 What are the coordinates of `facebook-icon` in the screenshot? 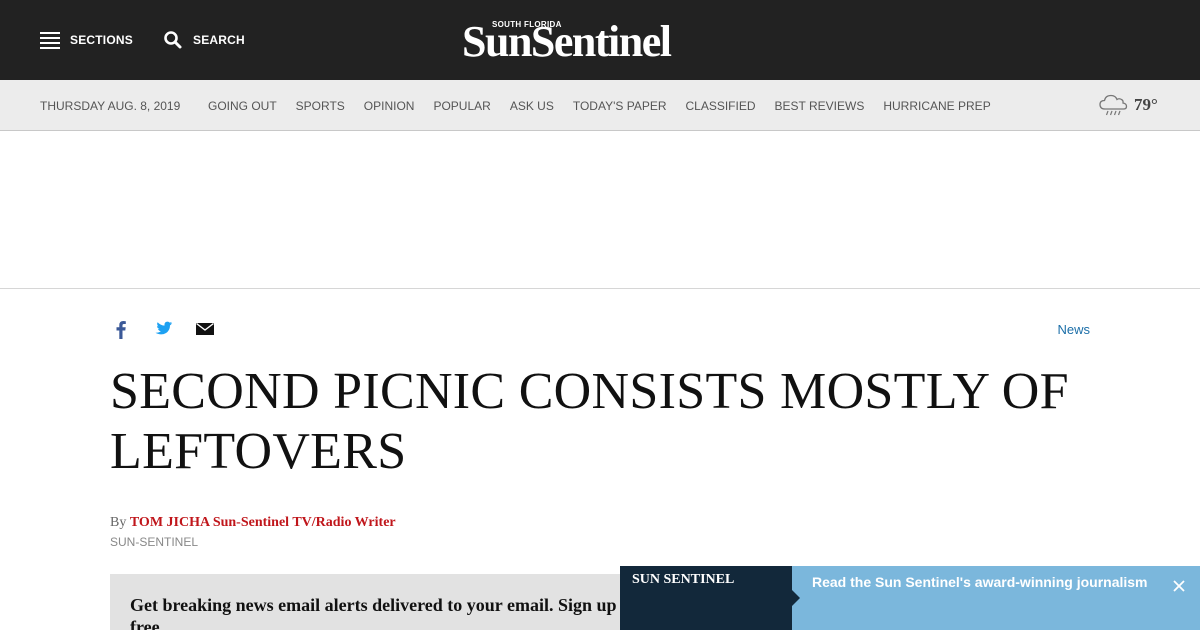 It's located at (121, 329).